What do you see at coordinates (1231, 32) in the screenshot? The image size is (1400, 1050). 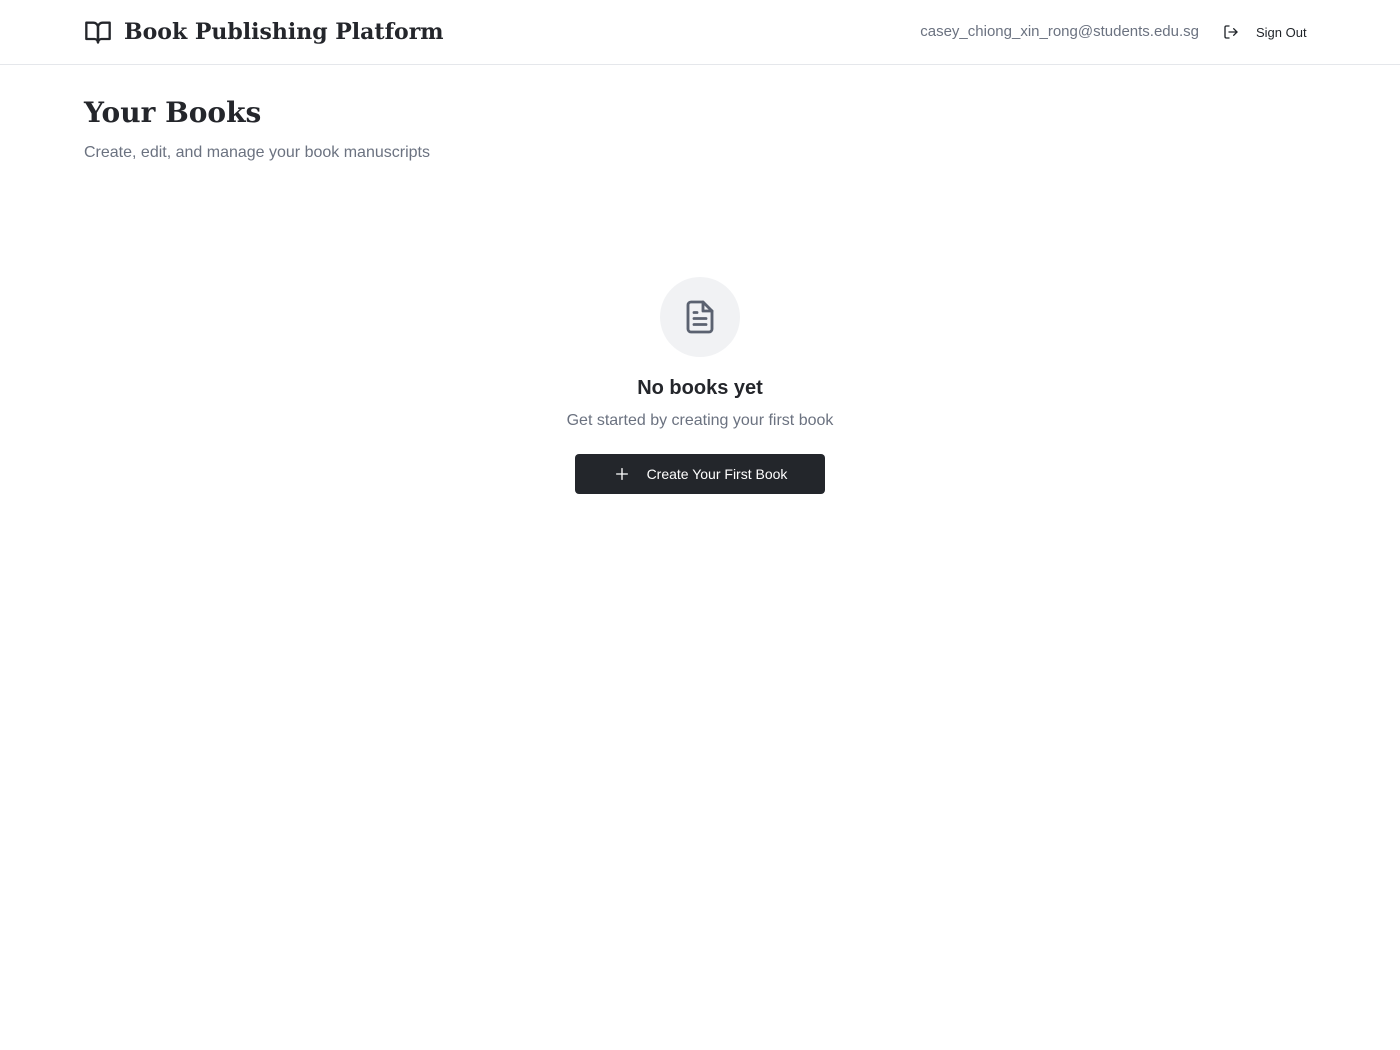 I see `log-out-icon` at bounding box center [1231, 32].